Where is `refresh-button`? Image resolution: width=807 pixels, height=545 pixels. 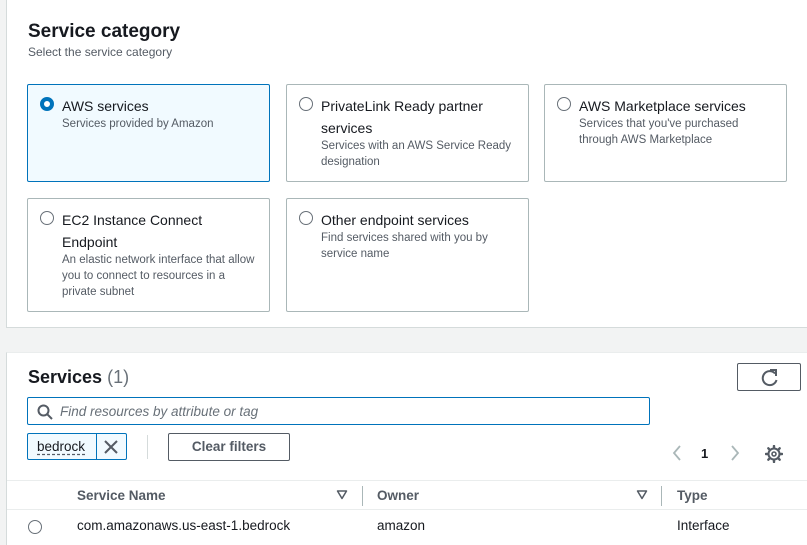 refresh-button is located at coordinates (769, 377).